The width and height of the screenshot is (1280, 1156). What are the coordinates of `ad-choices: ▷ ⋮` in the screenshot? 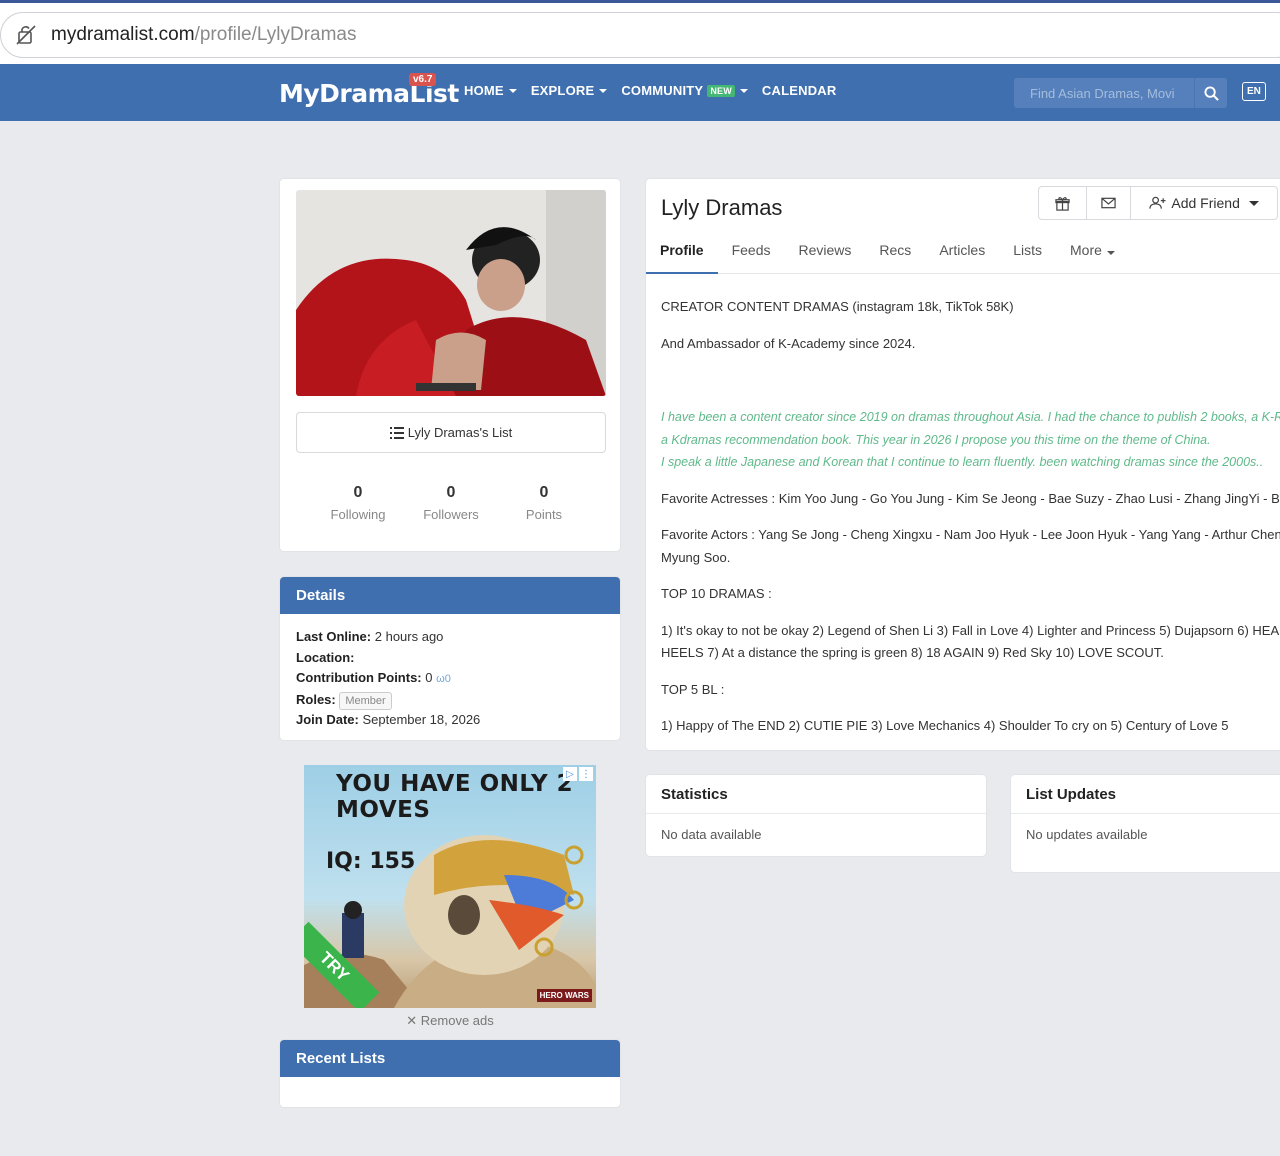 It's located at (578, 774).